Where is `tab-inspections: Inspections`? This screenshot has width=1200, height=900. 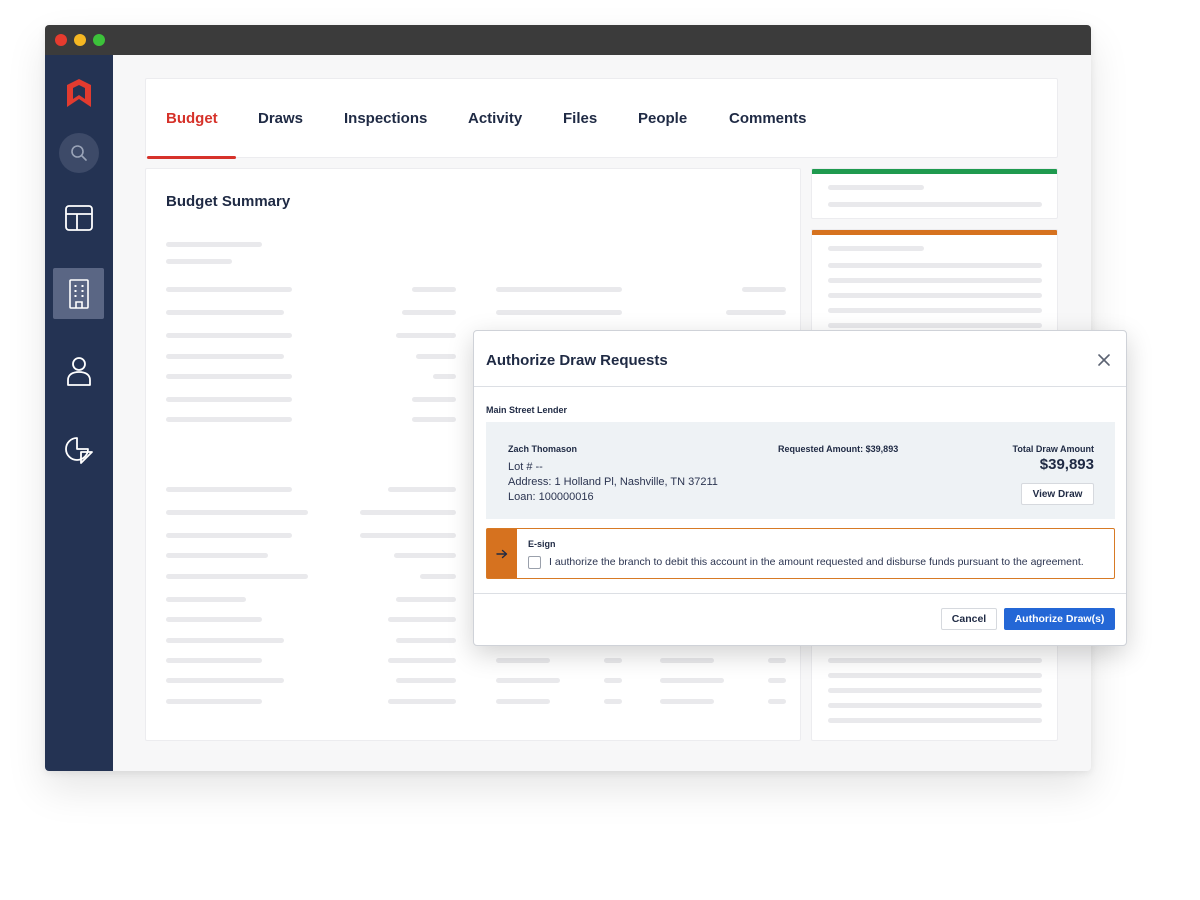 tab-inspections: Inspections is located at coordinates (385, 118).